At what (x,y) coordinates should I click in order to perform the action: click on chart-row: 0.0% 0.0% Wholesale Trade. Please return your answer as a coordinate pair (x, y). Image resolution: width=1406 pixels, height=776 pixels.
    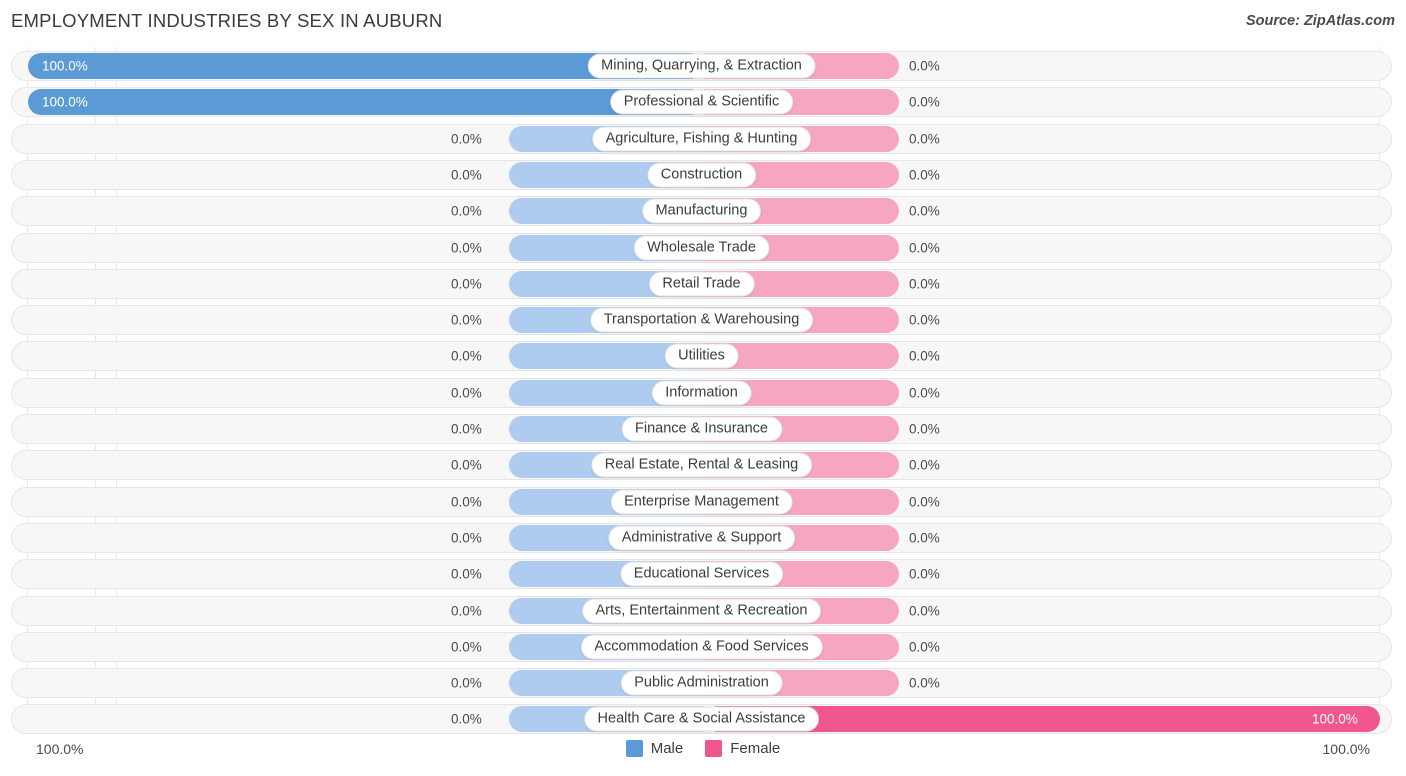
    Looking at the image, I should click on (701, 247).